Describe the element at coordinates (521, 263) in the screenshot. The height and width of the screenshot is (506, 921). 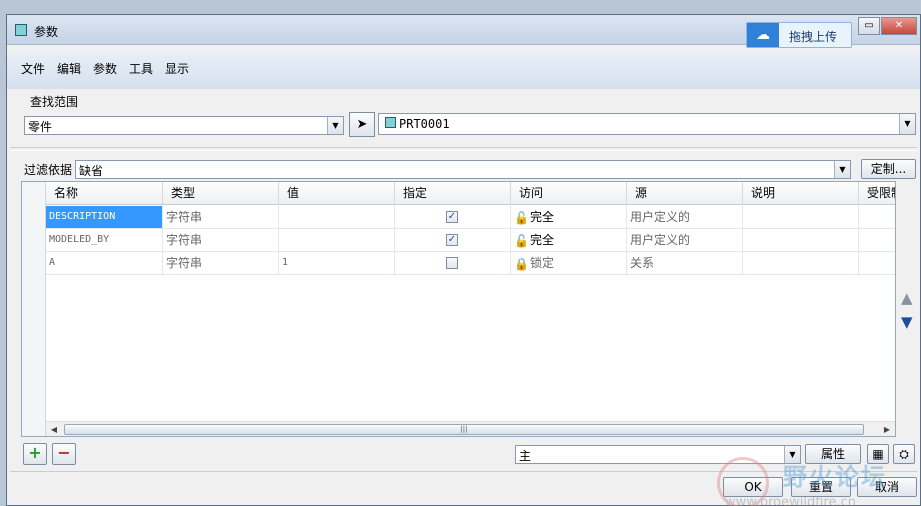
I see `lock-icon: 🔒` at that location.